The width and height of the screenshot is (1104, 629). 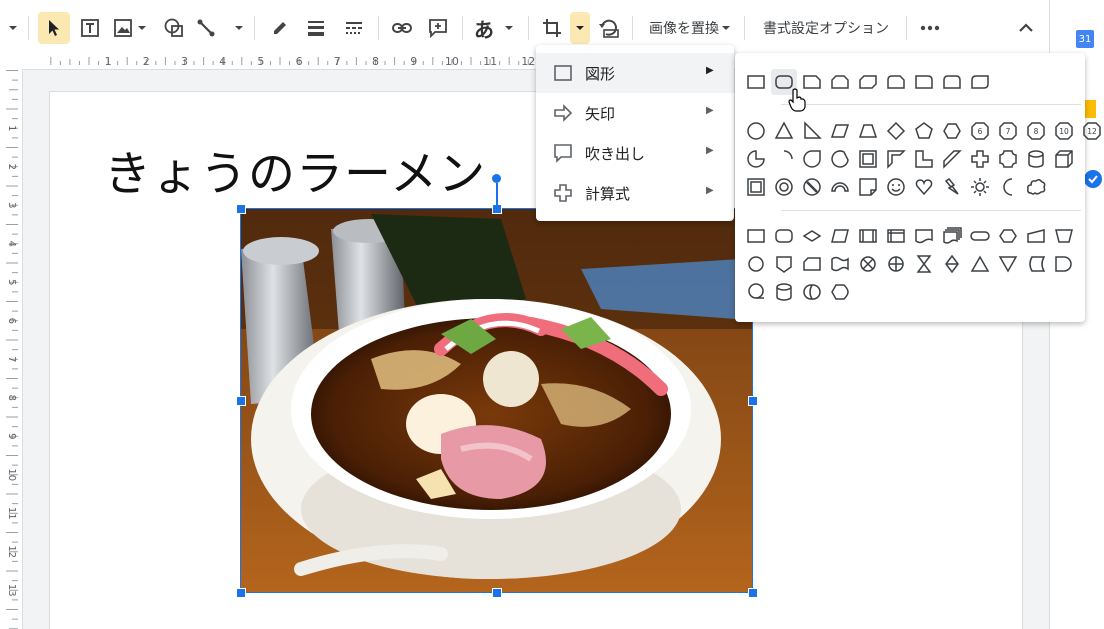 What do you see at coordinates (812, 187) in the screenshot?
I see `no-symbol-shape-icon` at bounding box center [812, 187].